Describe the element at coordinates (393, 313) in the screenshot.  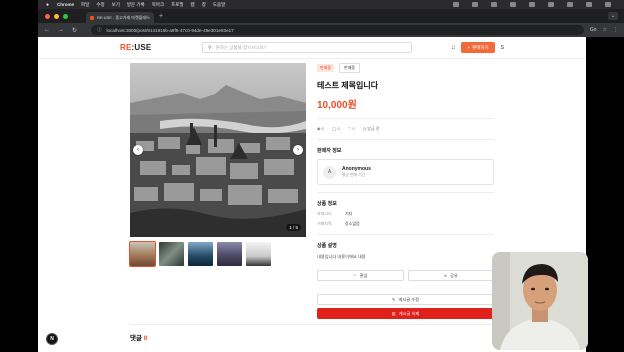
I see `trash-icon: ▥` at that location.